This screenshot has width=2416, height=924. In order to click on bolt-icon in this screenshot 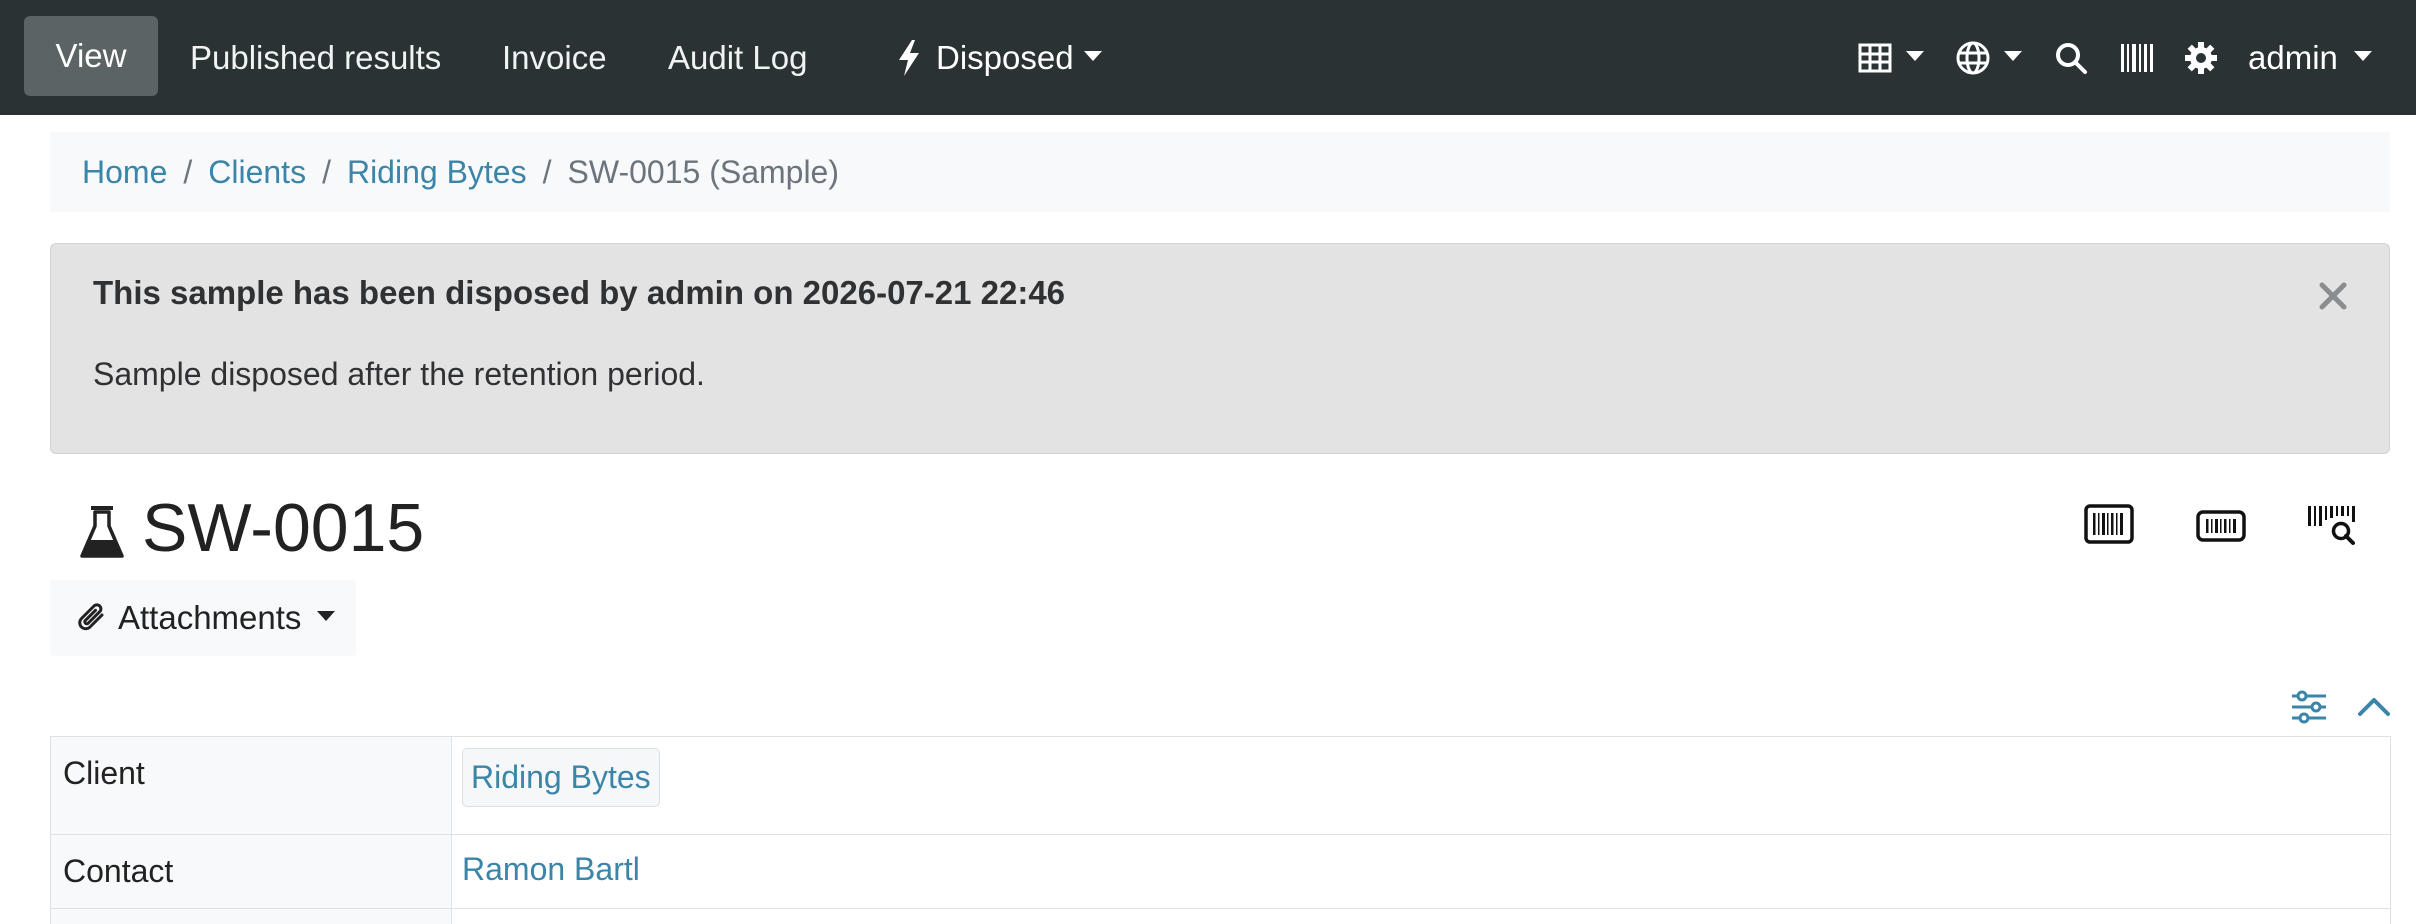, I will do `click(909, 57)`.